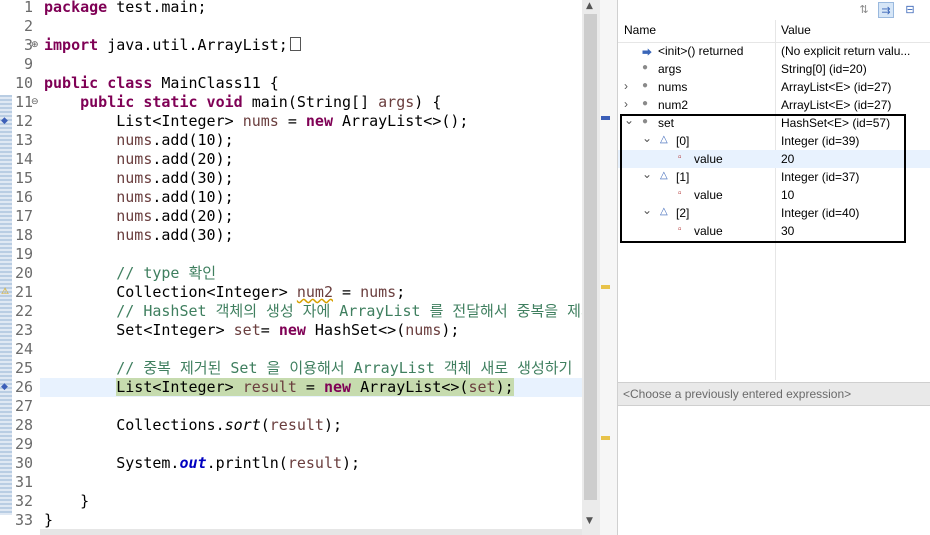 This screenshot has height=535, width=930. What do you see at coordinates (291, 273) in the screenshot?
I see `code-line: 20 // type 확인` at bounding box center [291, 273].